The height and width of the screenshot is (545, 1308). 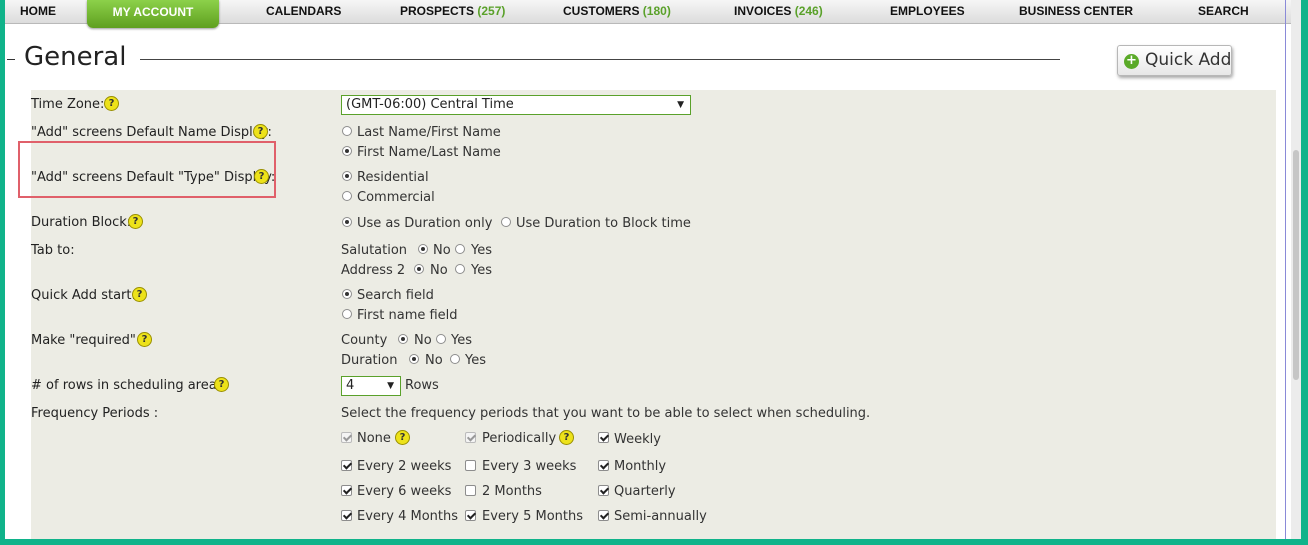 What do you see at coordinates (1131, 61) in the screenshot?
I see `plus-circle-icon: +` at bounding box center [1131, 61].